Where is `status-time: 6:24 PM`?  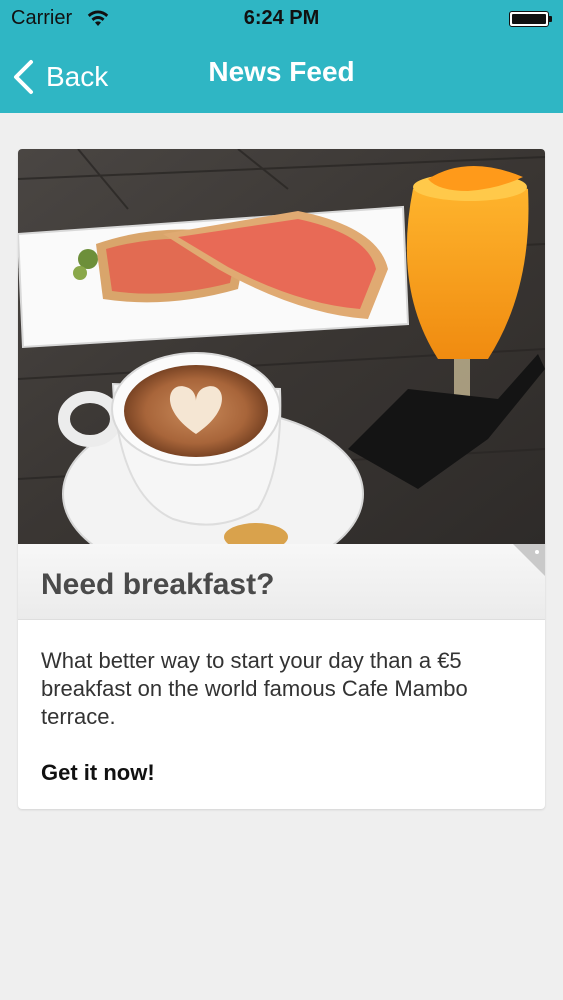 status-time: 6:24 PM is located at coordinates (281, 18).